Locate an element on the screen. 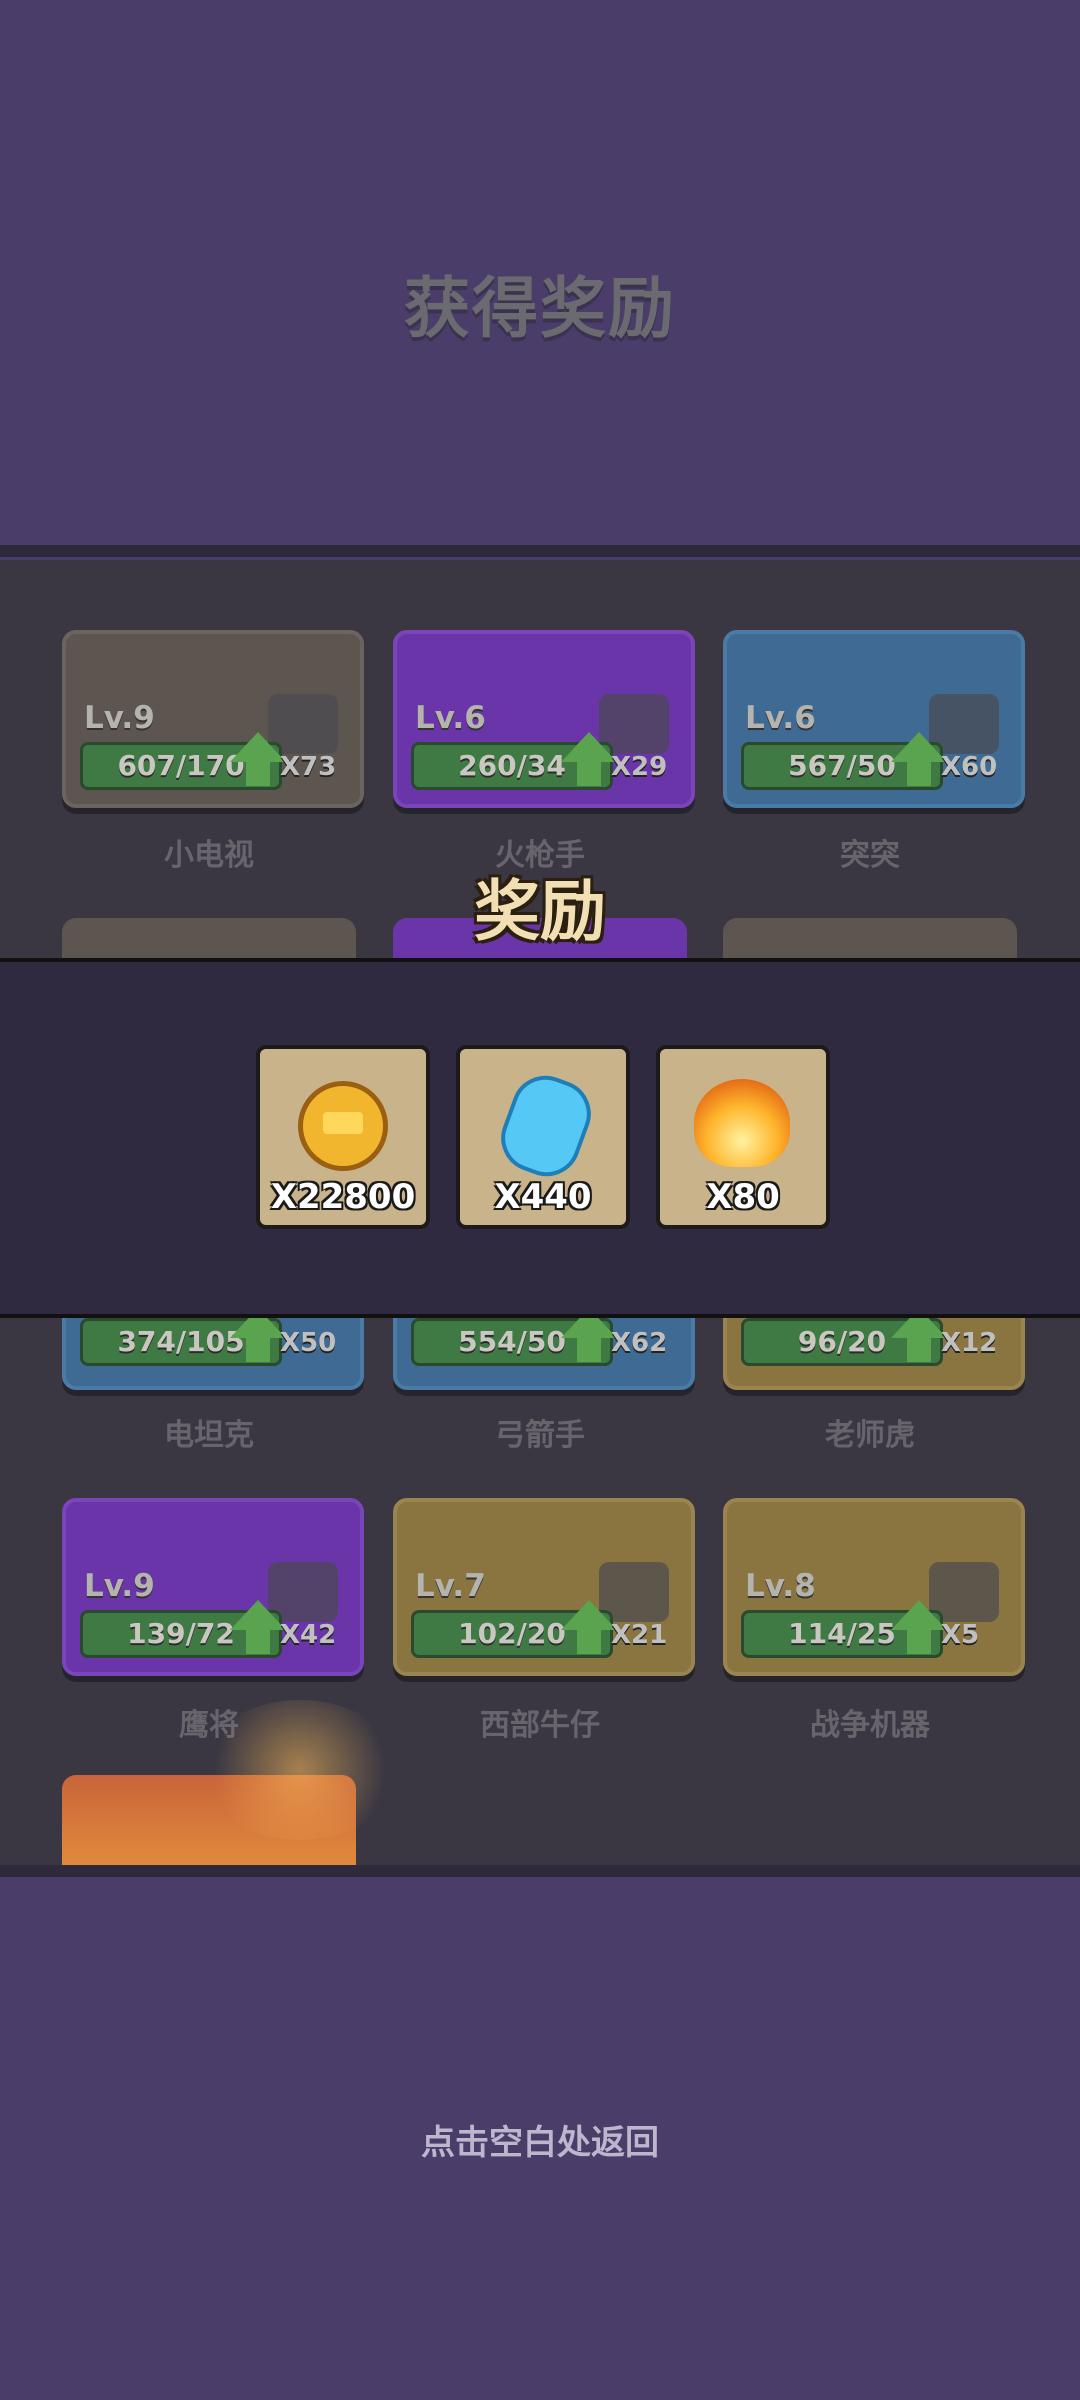  unit-name: 西部牛仔 is located at coordinates (540, 1725).